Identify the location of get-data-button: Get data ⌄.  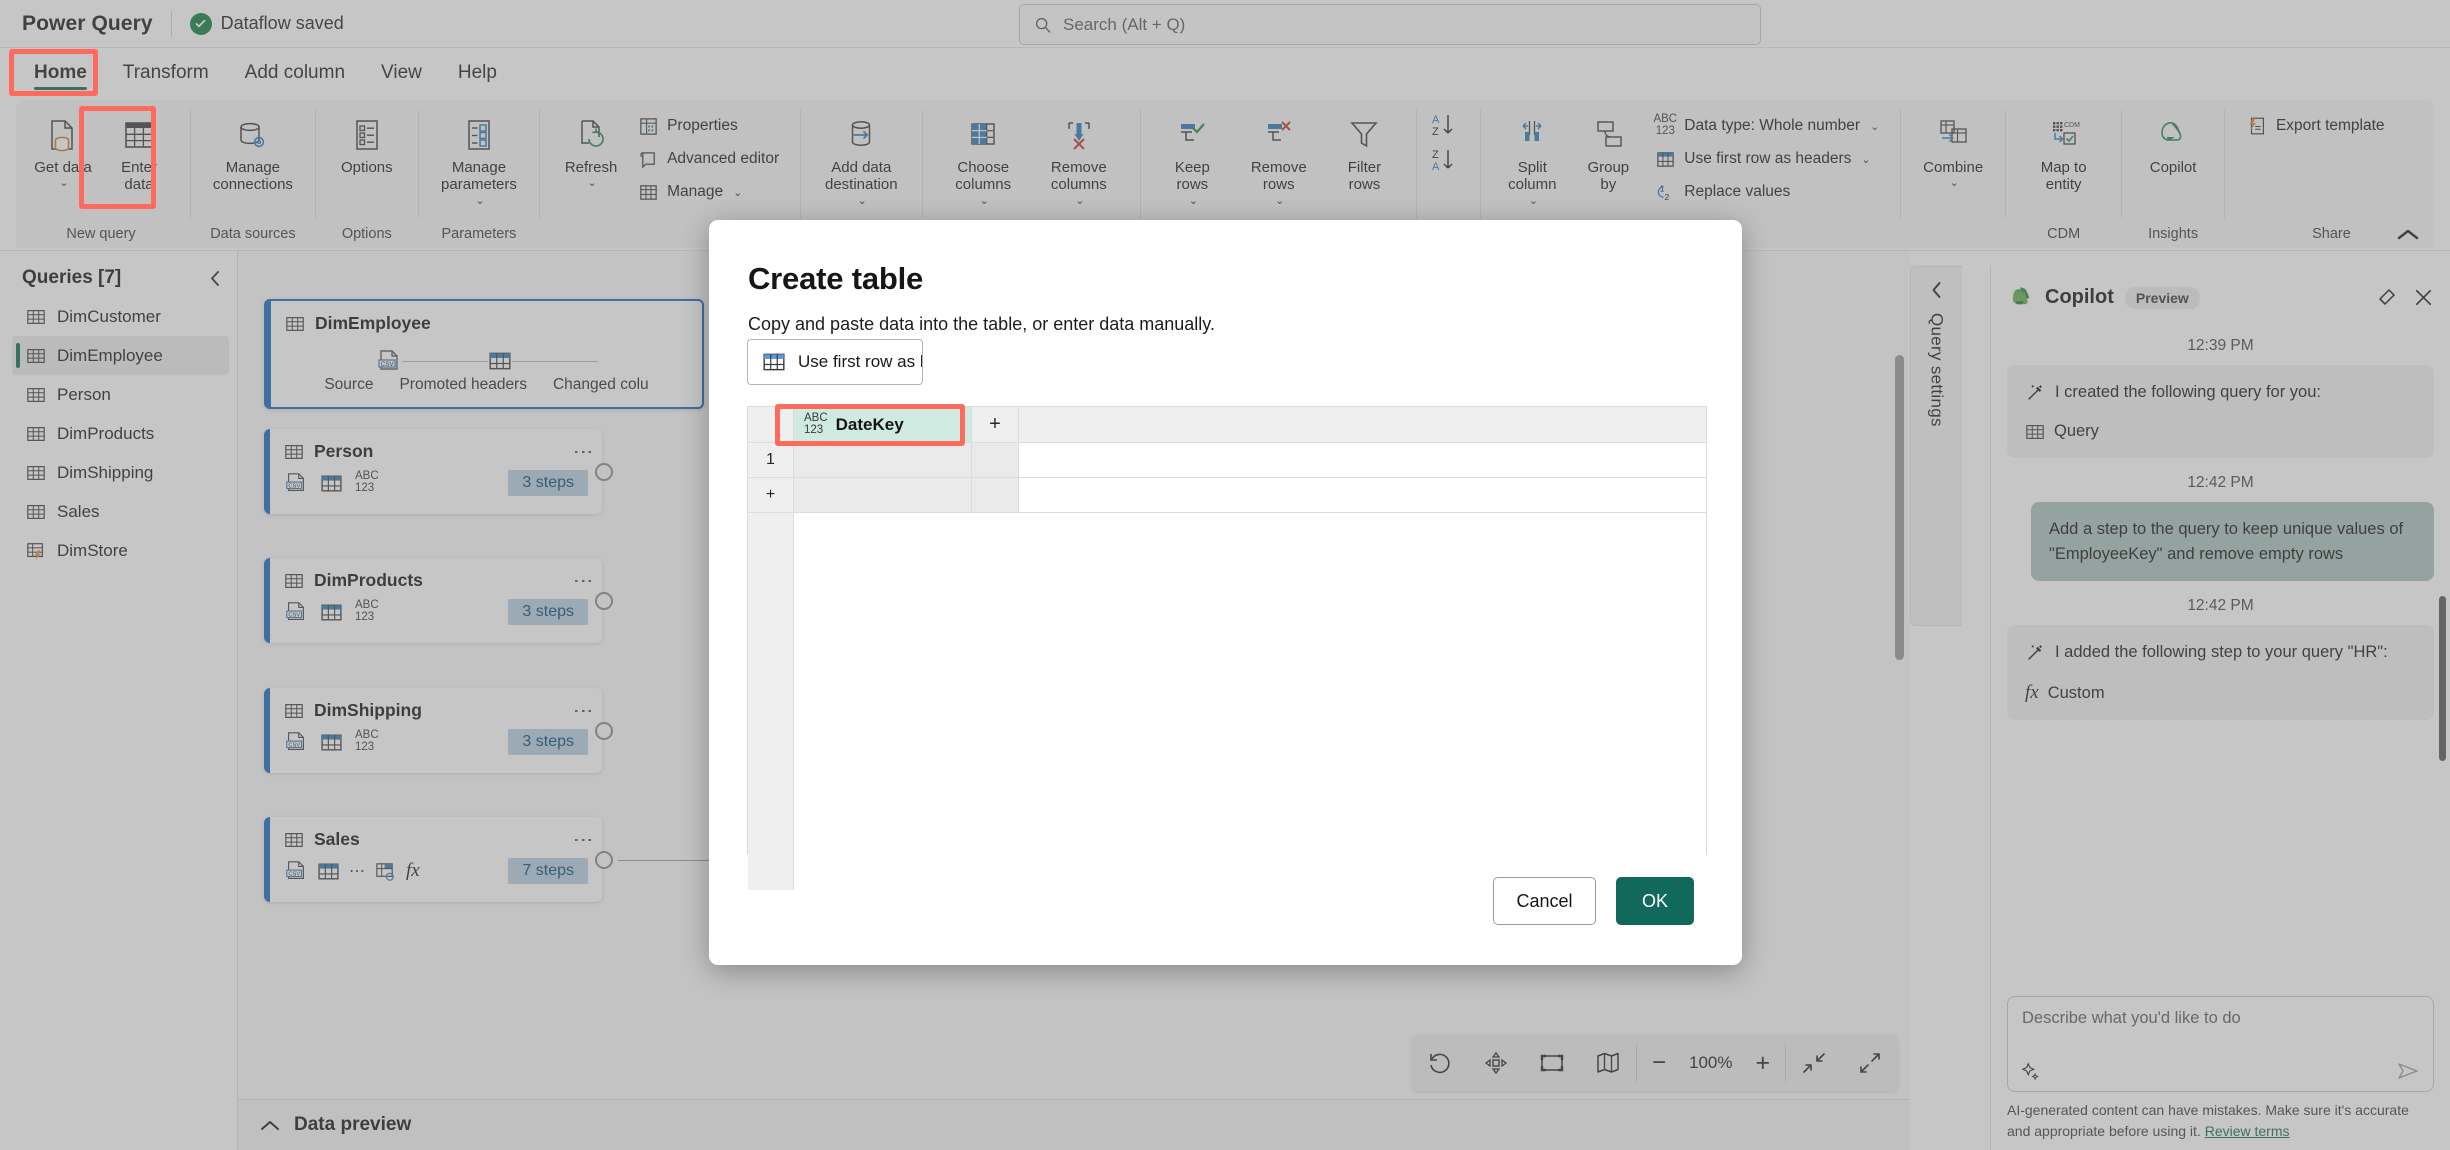
(63, 150).